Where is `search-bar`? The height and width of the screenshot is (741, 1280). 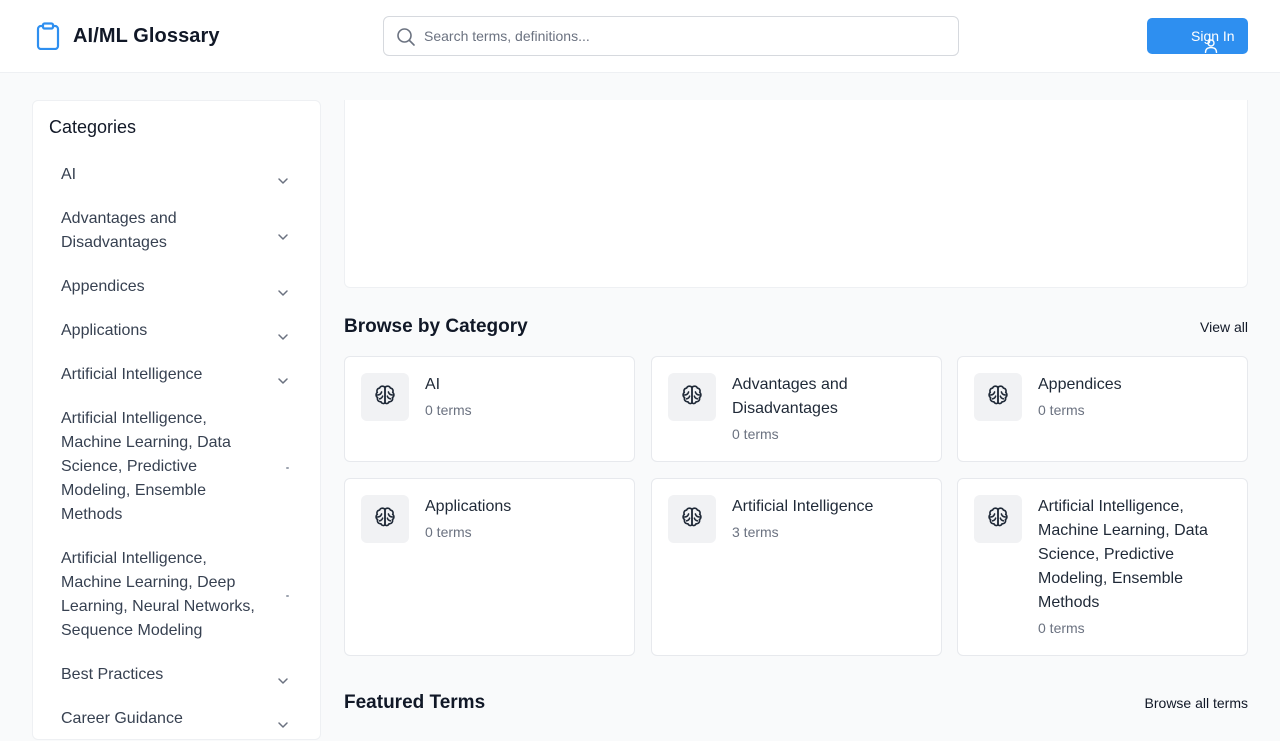 search-bar is located at coordinates (671, 36).